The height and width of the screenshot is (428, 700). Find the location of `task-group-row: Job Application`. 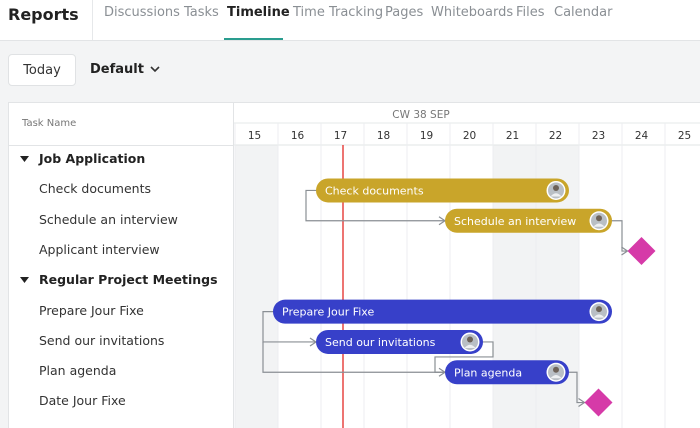

task-group-row: Job Application is located at coordinates (121, 160).